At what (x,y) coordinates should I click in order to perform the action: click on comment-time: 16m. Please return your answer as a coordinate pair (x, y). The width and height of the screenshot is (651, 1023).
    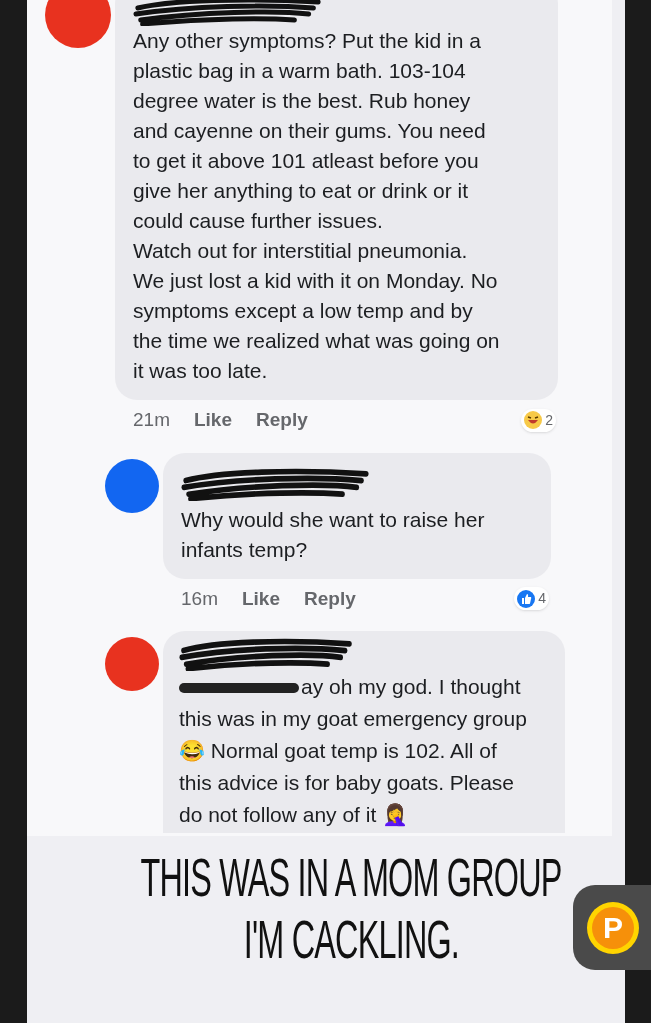
    Looking at the image, I should click on (199, 598).